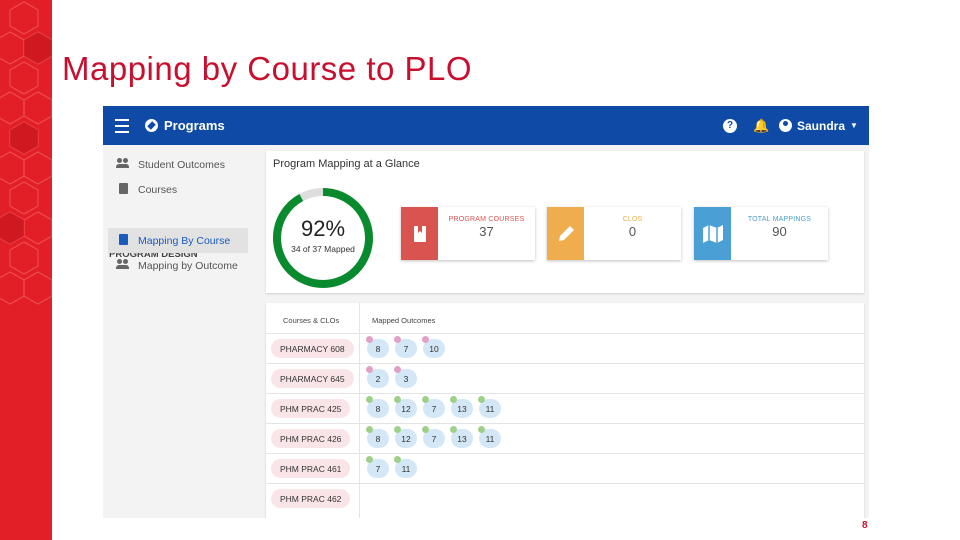  I want to click on hamburger-icon, so click(122, 126).